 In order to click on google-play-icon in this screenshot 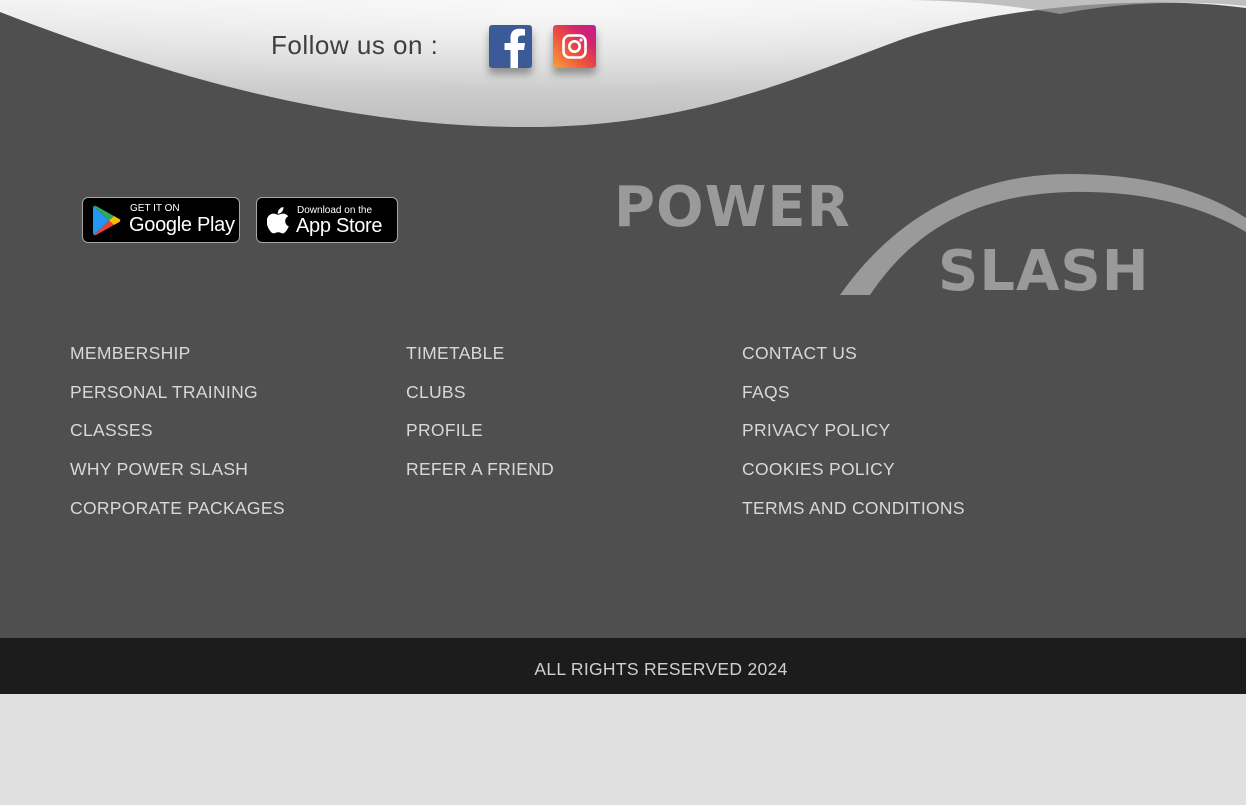, I will do `click(107, 220)`.